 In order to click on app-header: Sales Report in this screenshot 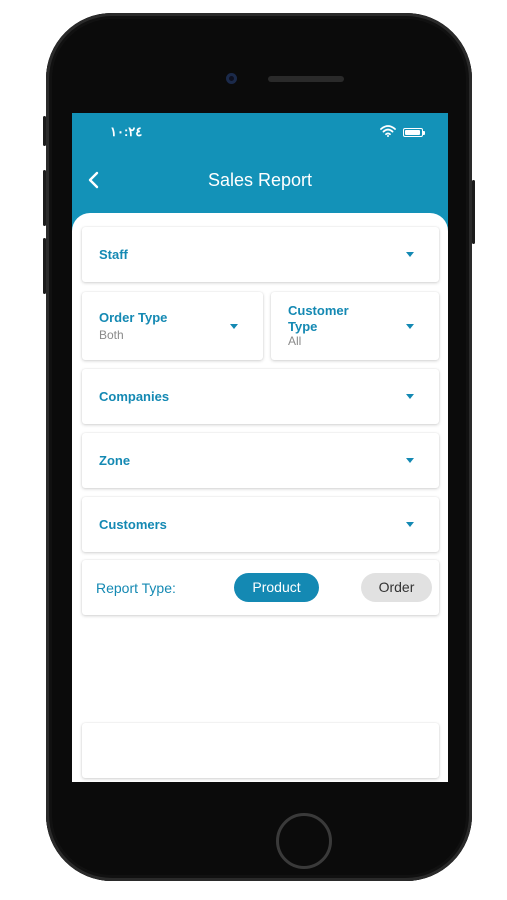, I will do `click(260, 181)`.